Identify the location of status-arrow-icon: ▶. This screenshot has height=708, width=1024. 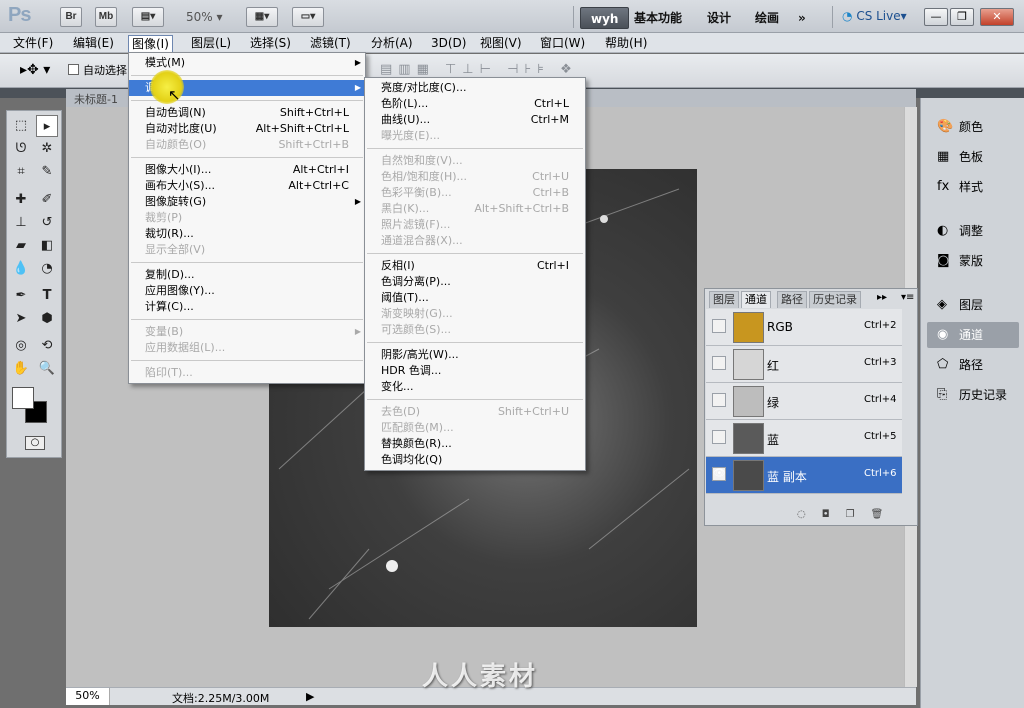
(310, 696).